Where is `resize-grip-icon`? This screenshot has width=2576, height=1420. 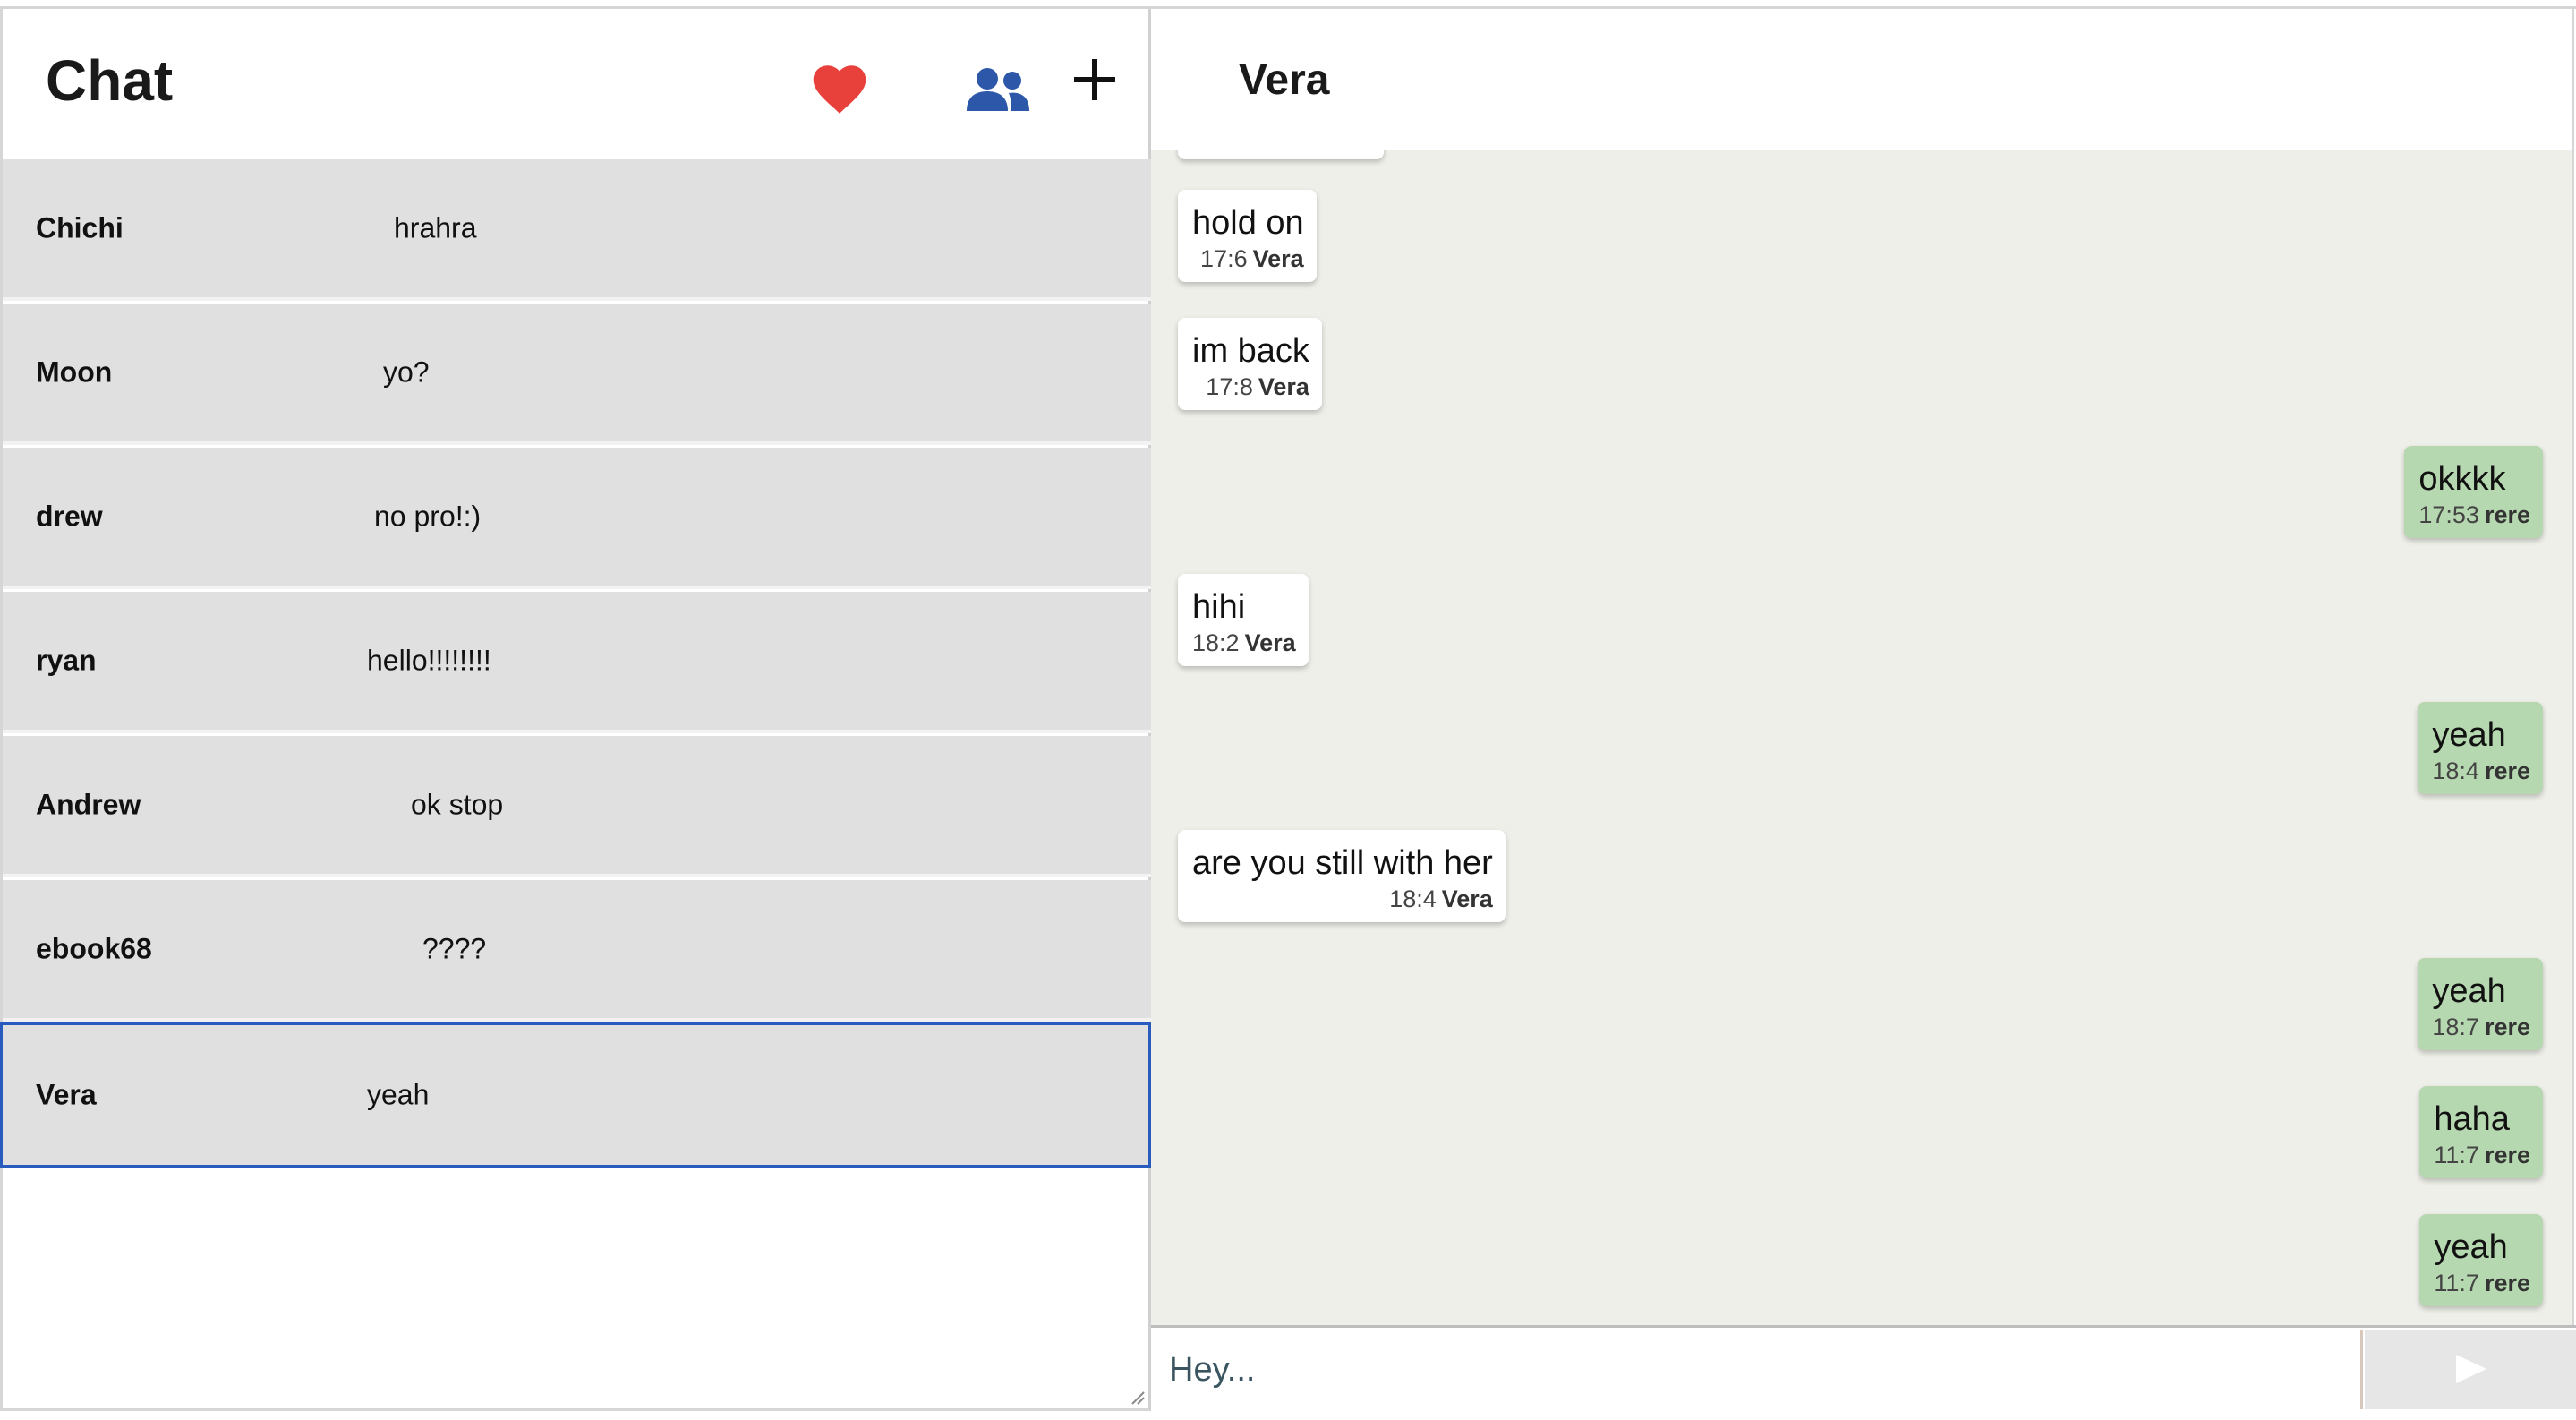
resize-grip-icon is located at coordinates (1137, 1397).